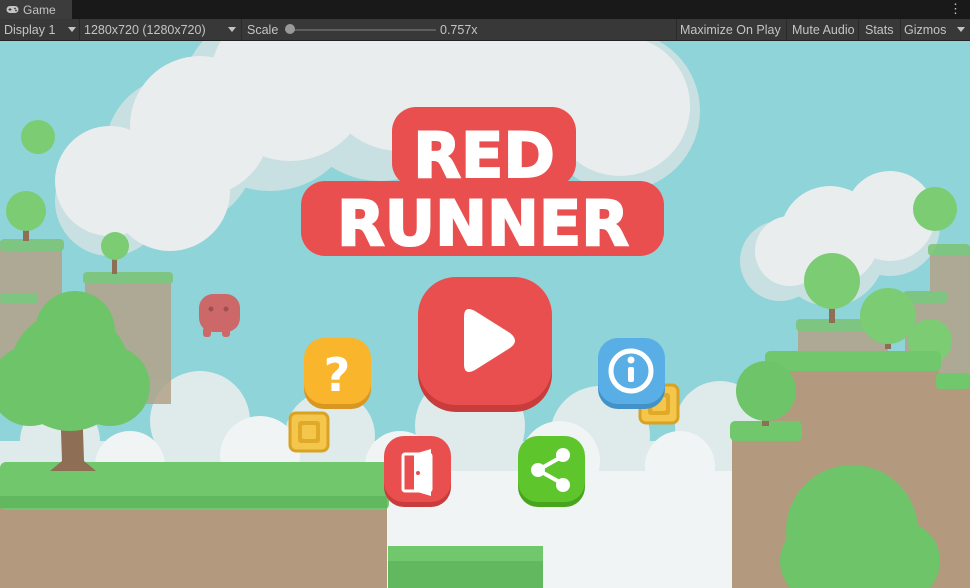  Describe the element at coordinates (551, 471) in the screenshot. I see `share-button` at that location.